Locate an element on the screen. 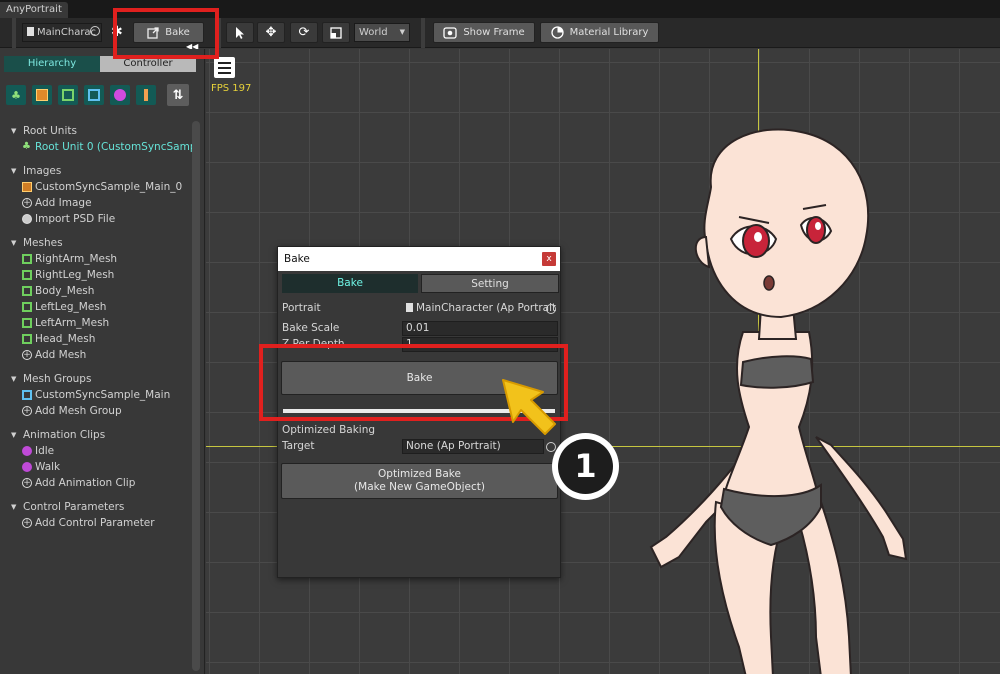  select-tool-button is located at coordinates (240, 32).